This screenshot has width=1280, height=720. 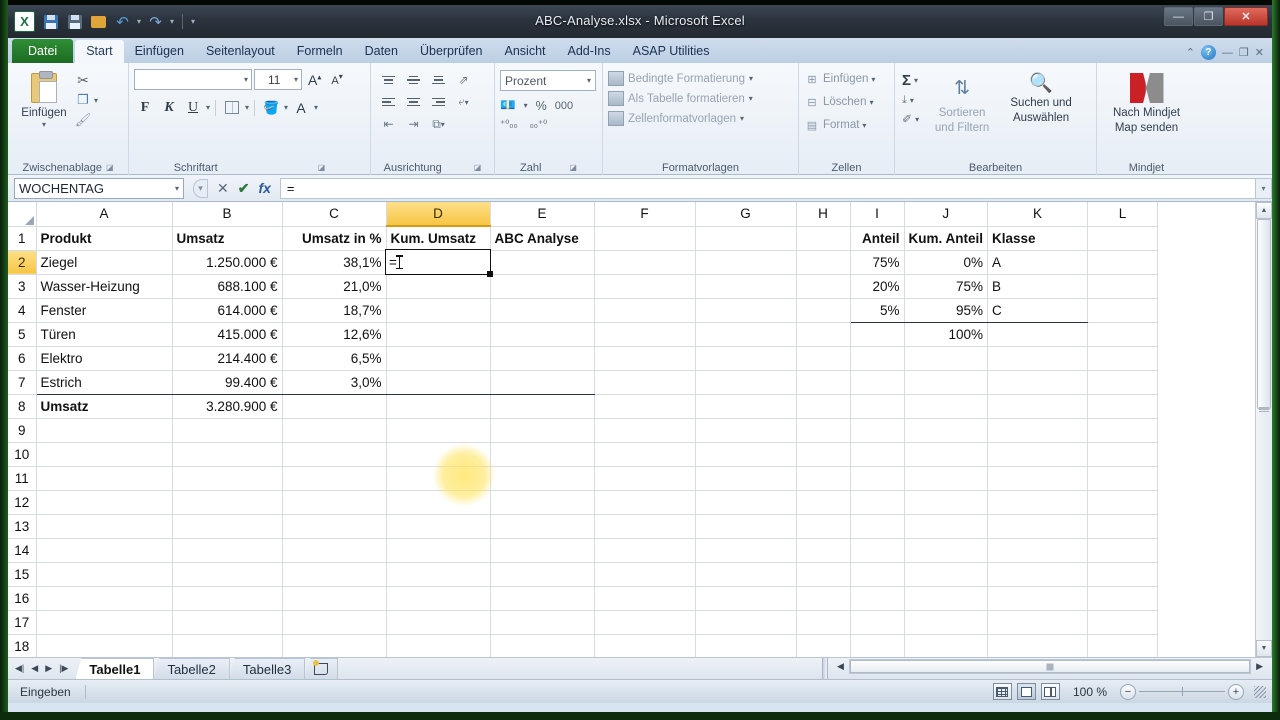 I want to click on cancel-formula-icon: ✕, so click(x=223, y=188).